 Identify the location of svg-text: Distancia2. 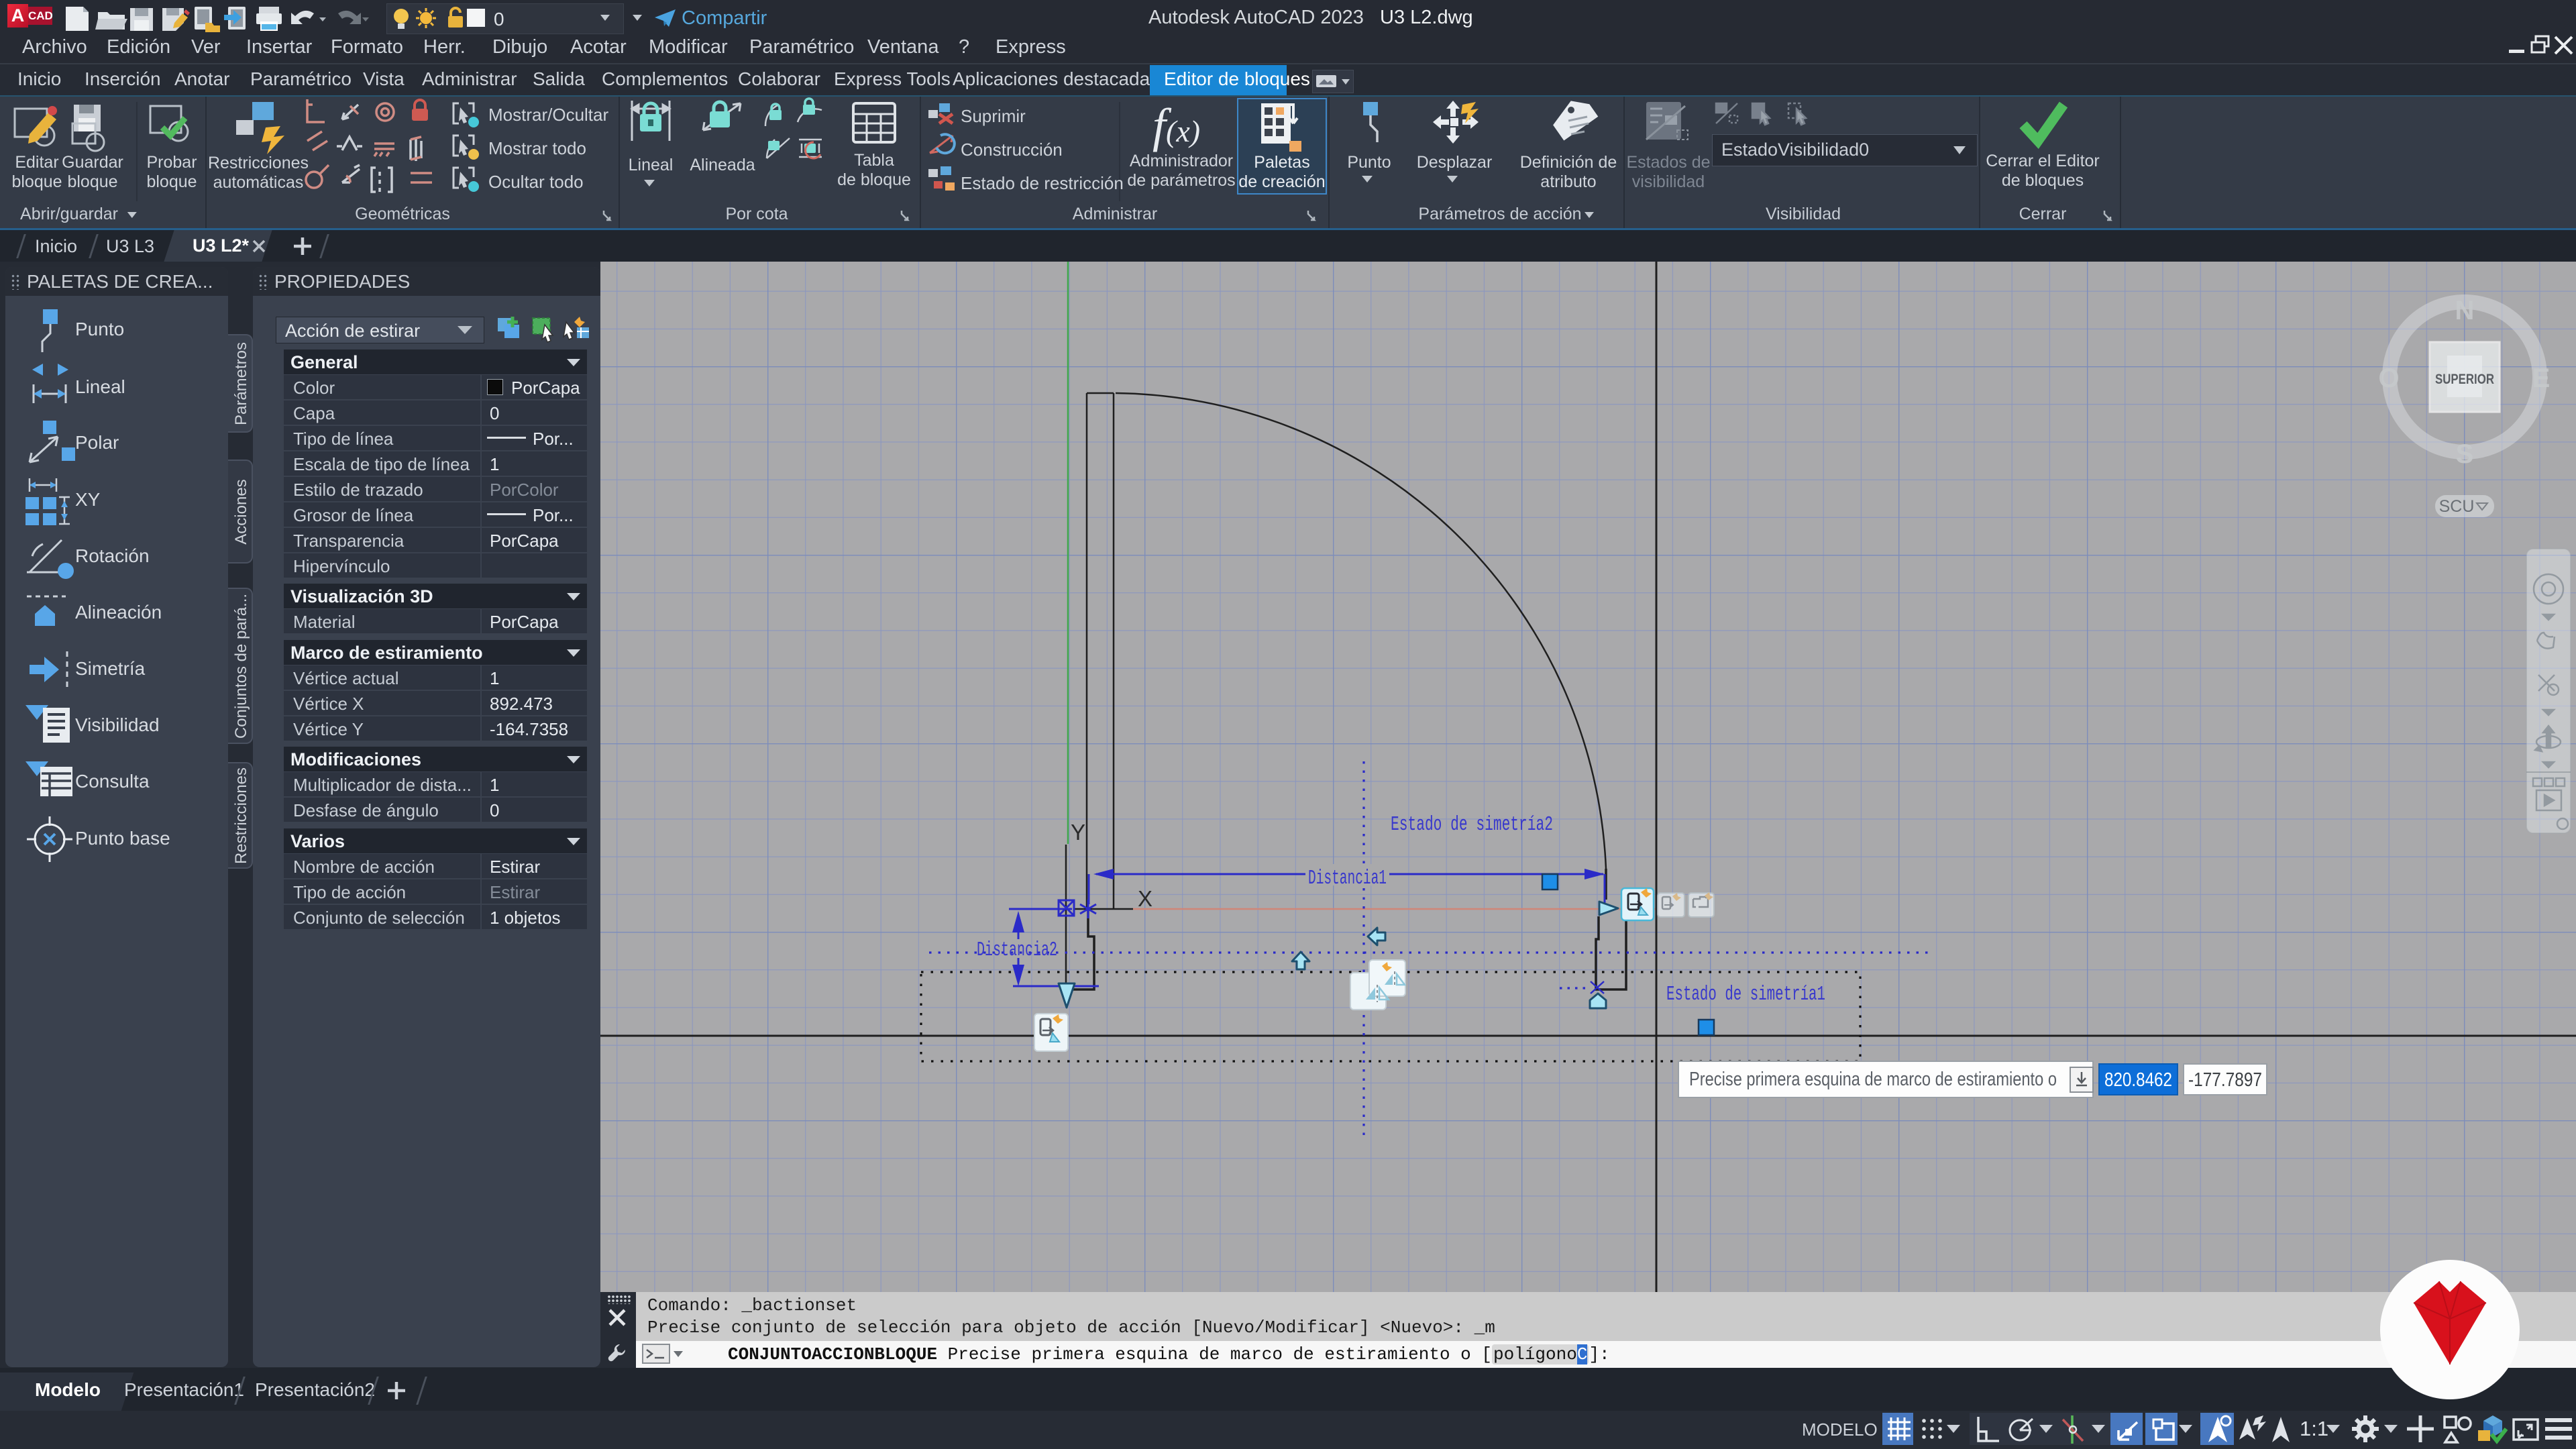
(1017, 950).